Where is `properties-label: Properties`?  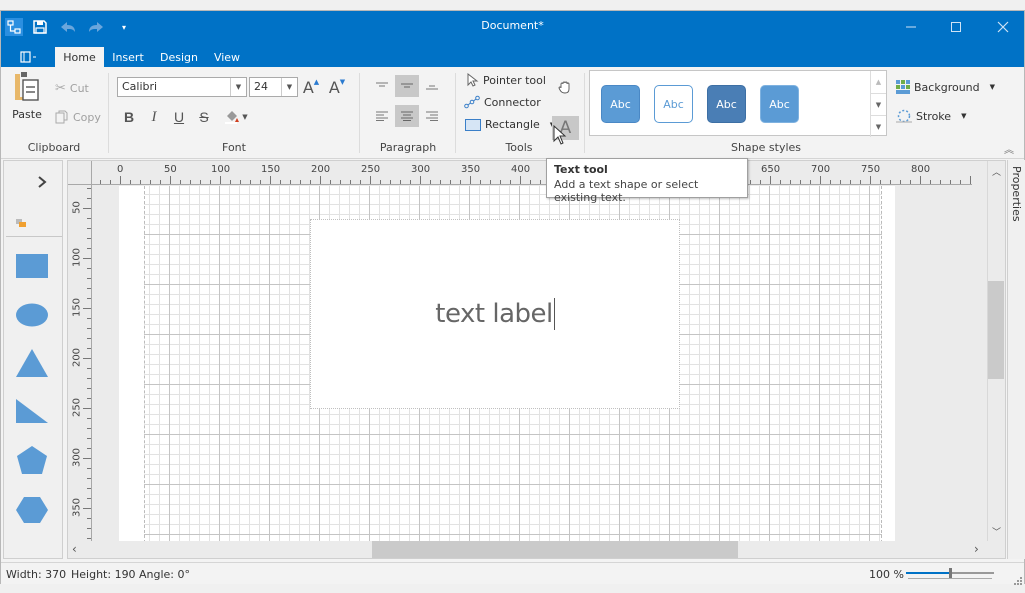 properties-label: Properties is located at coordinates (1016, 194).